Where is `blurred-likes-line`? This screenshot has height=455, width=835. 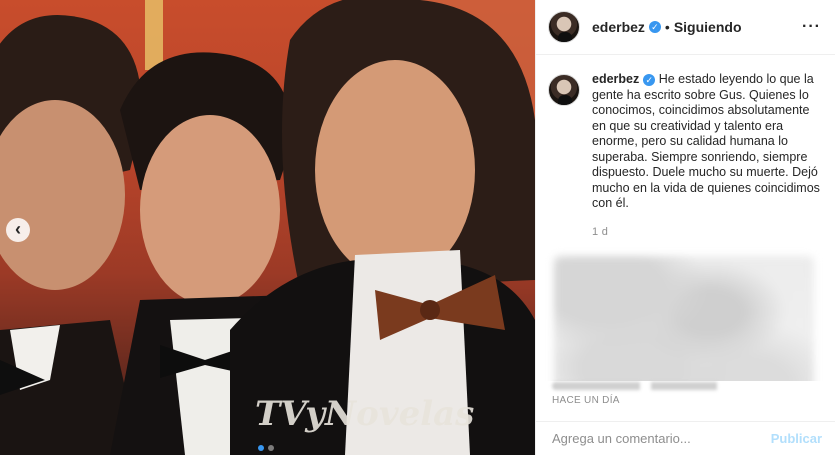
blurred-likes-line is located at coordinates (662, 386).